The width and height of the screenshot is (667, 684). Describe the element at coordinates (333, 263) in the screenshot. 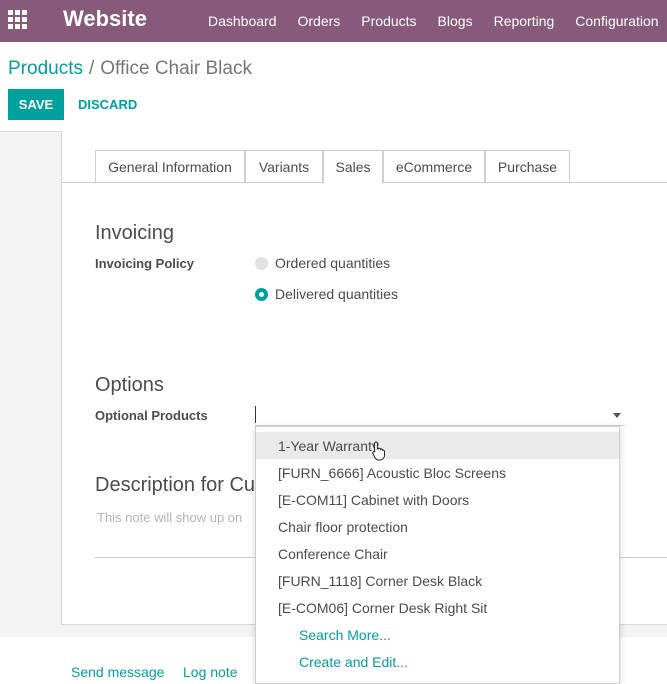

I see `radio-ordered-label: Ordered quantities` at that location.